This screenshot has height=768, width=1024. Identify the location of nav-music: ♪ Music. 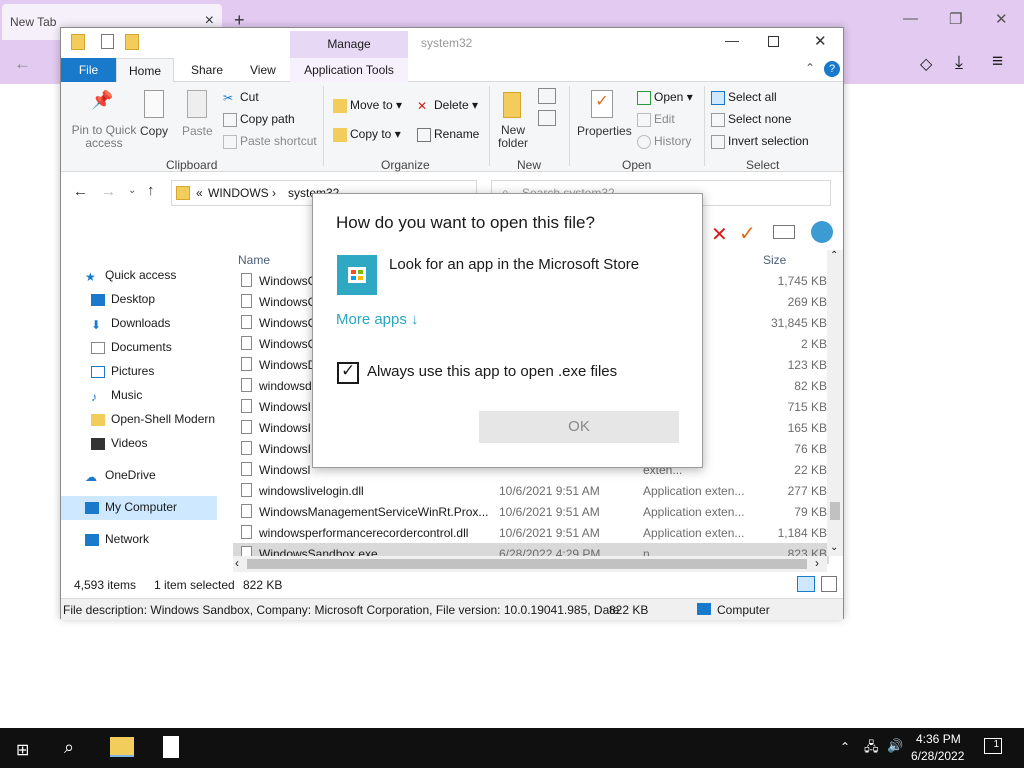
(116, 396).